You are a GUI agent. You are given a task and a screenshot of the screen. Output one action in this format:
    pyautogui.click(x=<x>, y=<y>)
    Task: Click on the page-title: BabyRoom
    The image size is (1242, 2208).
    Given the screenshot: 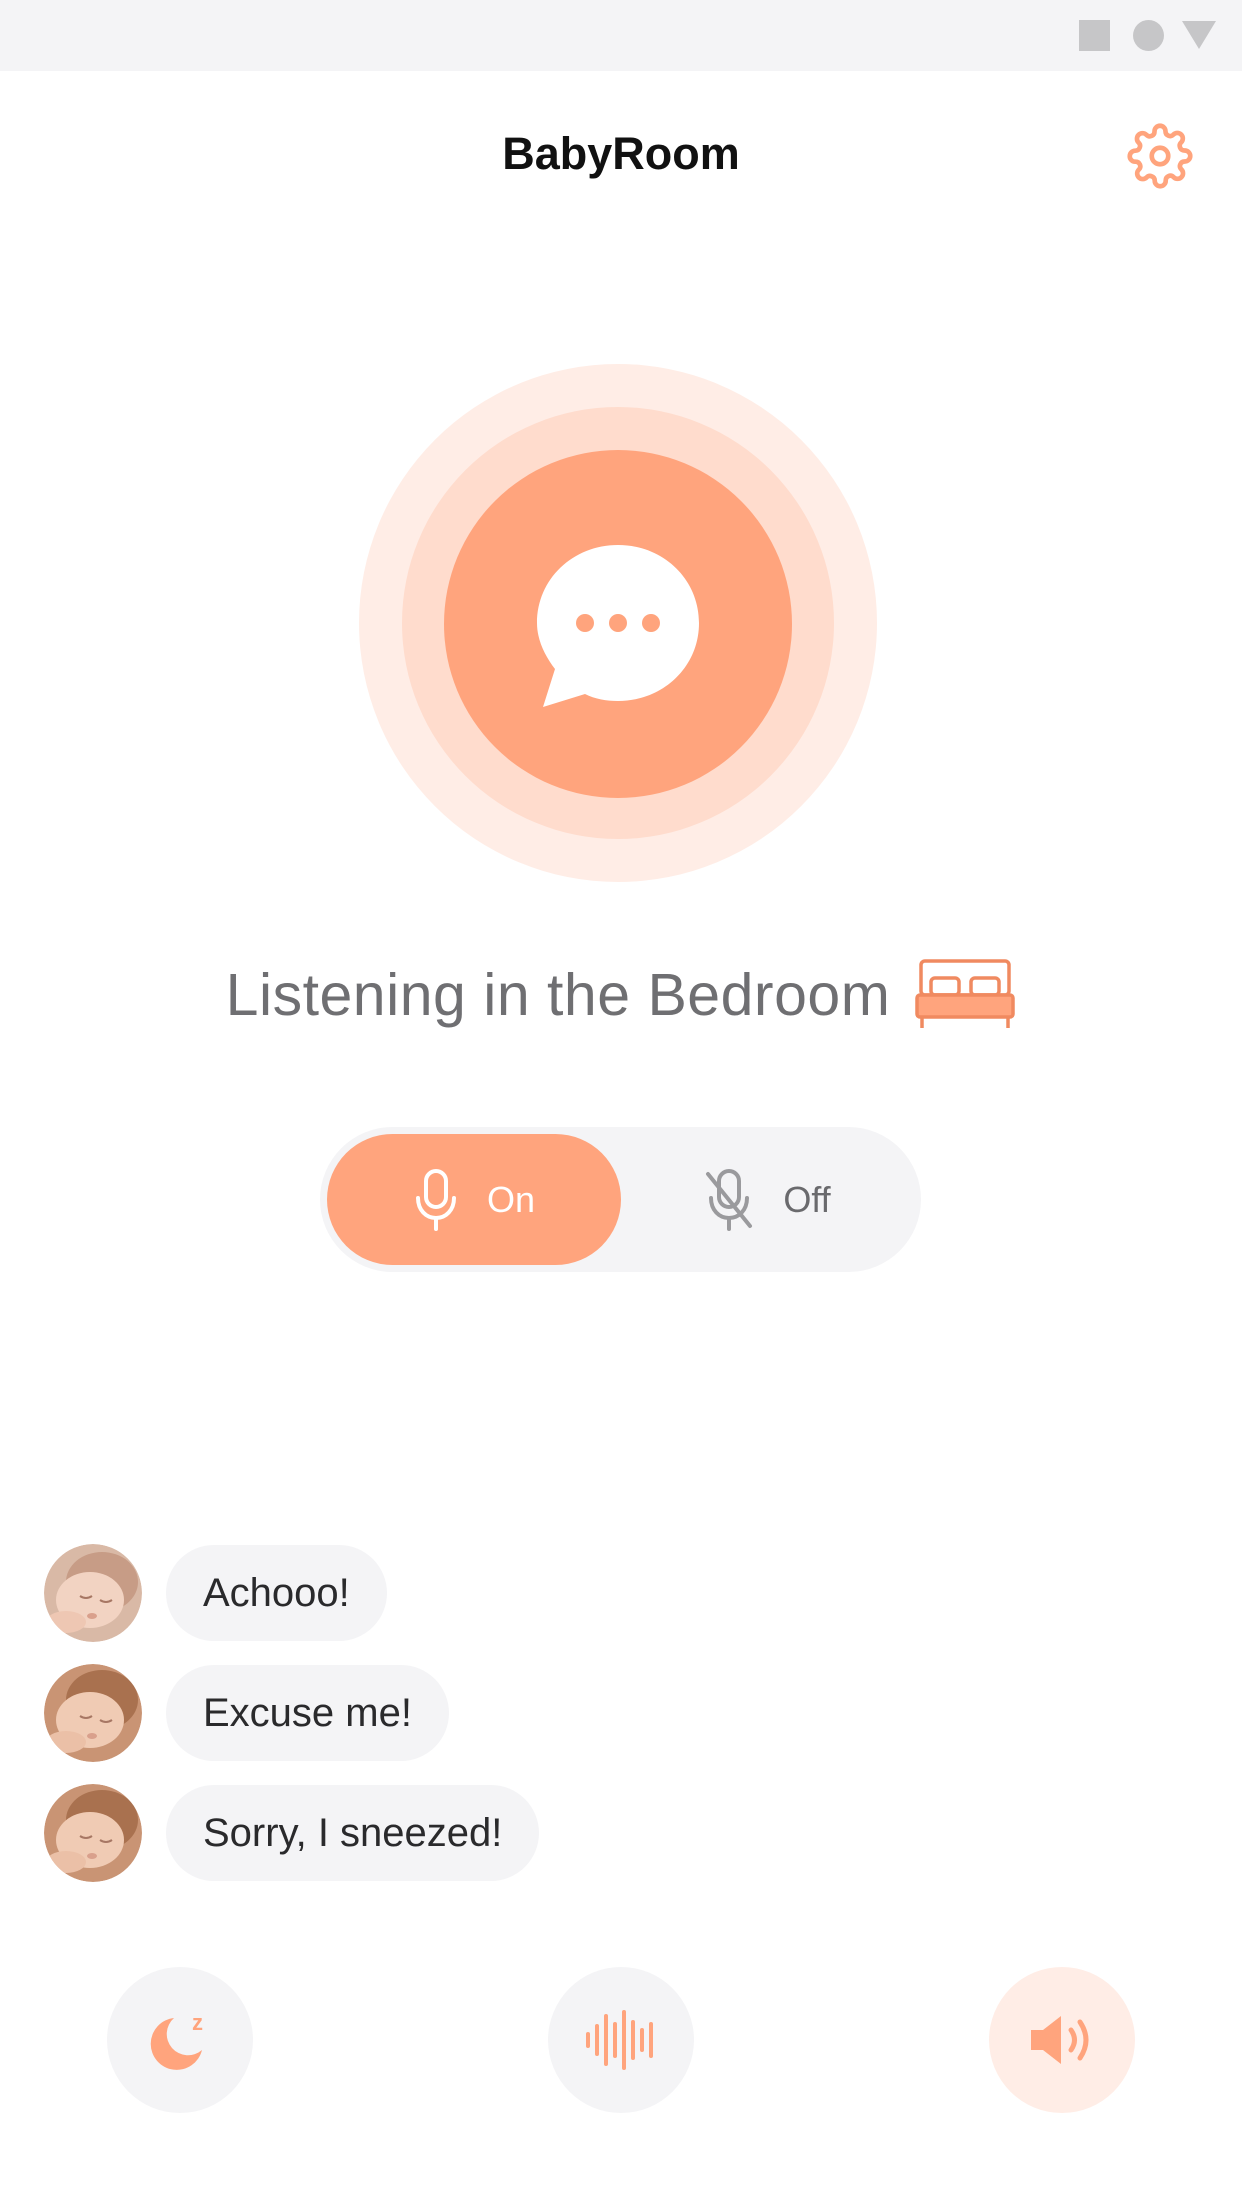 What is the action you would take?
    pyautogui.click(x=621, y=153)
    